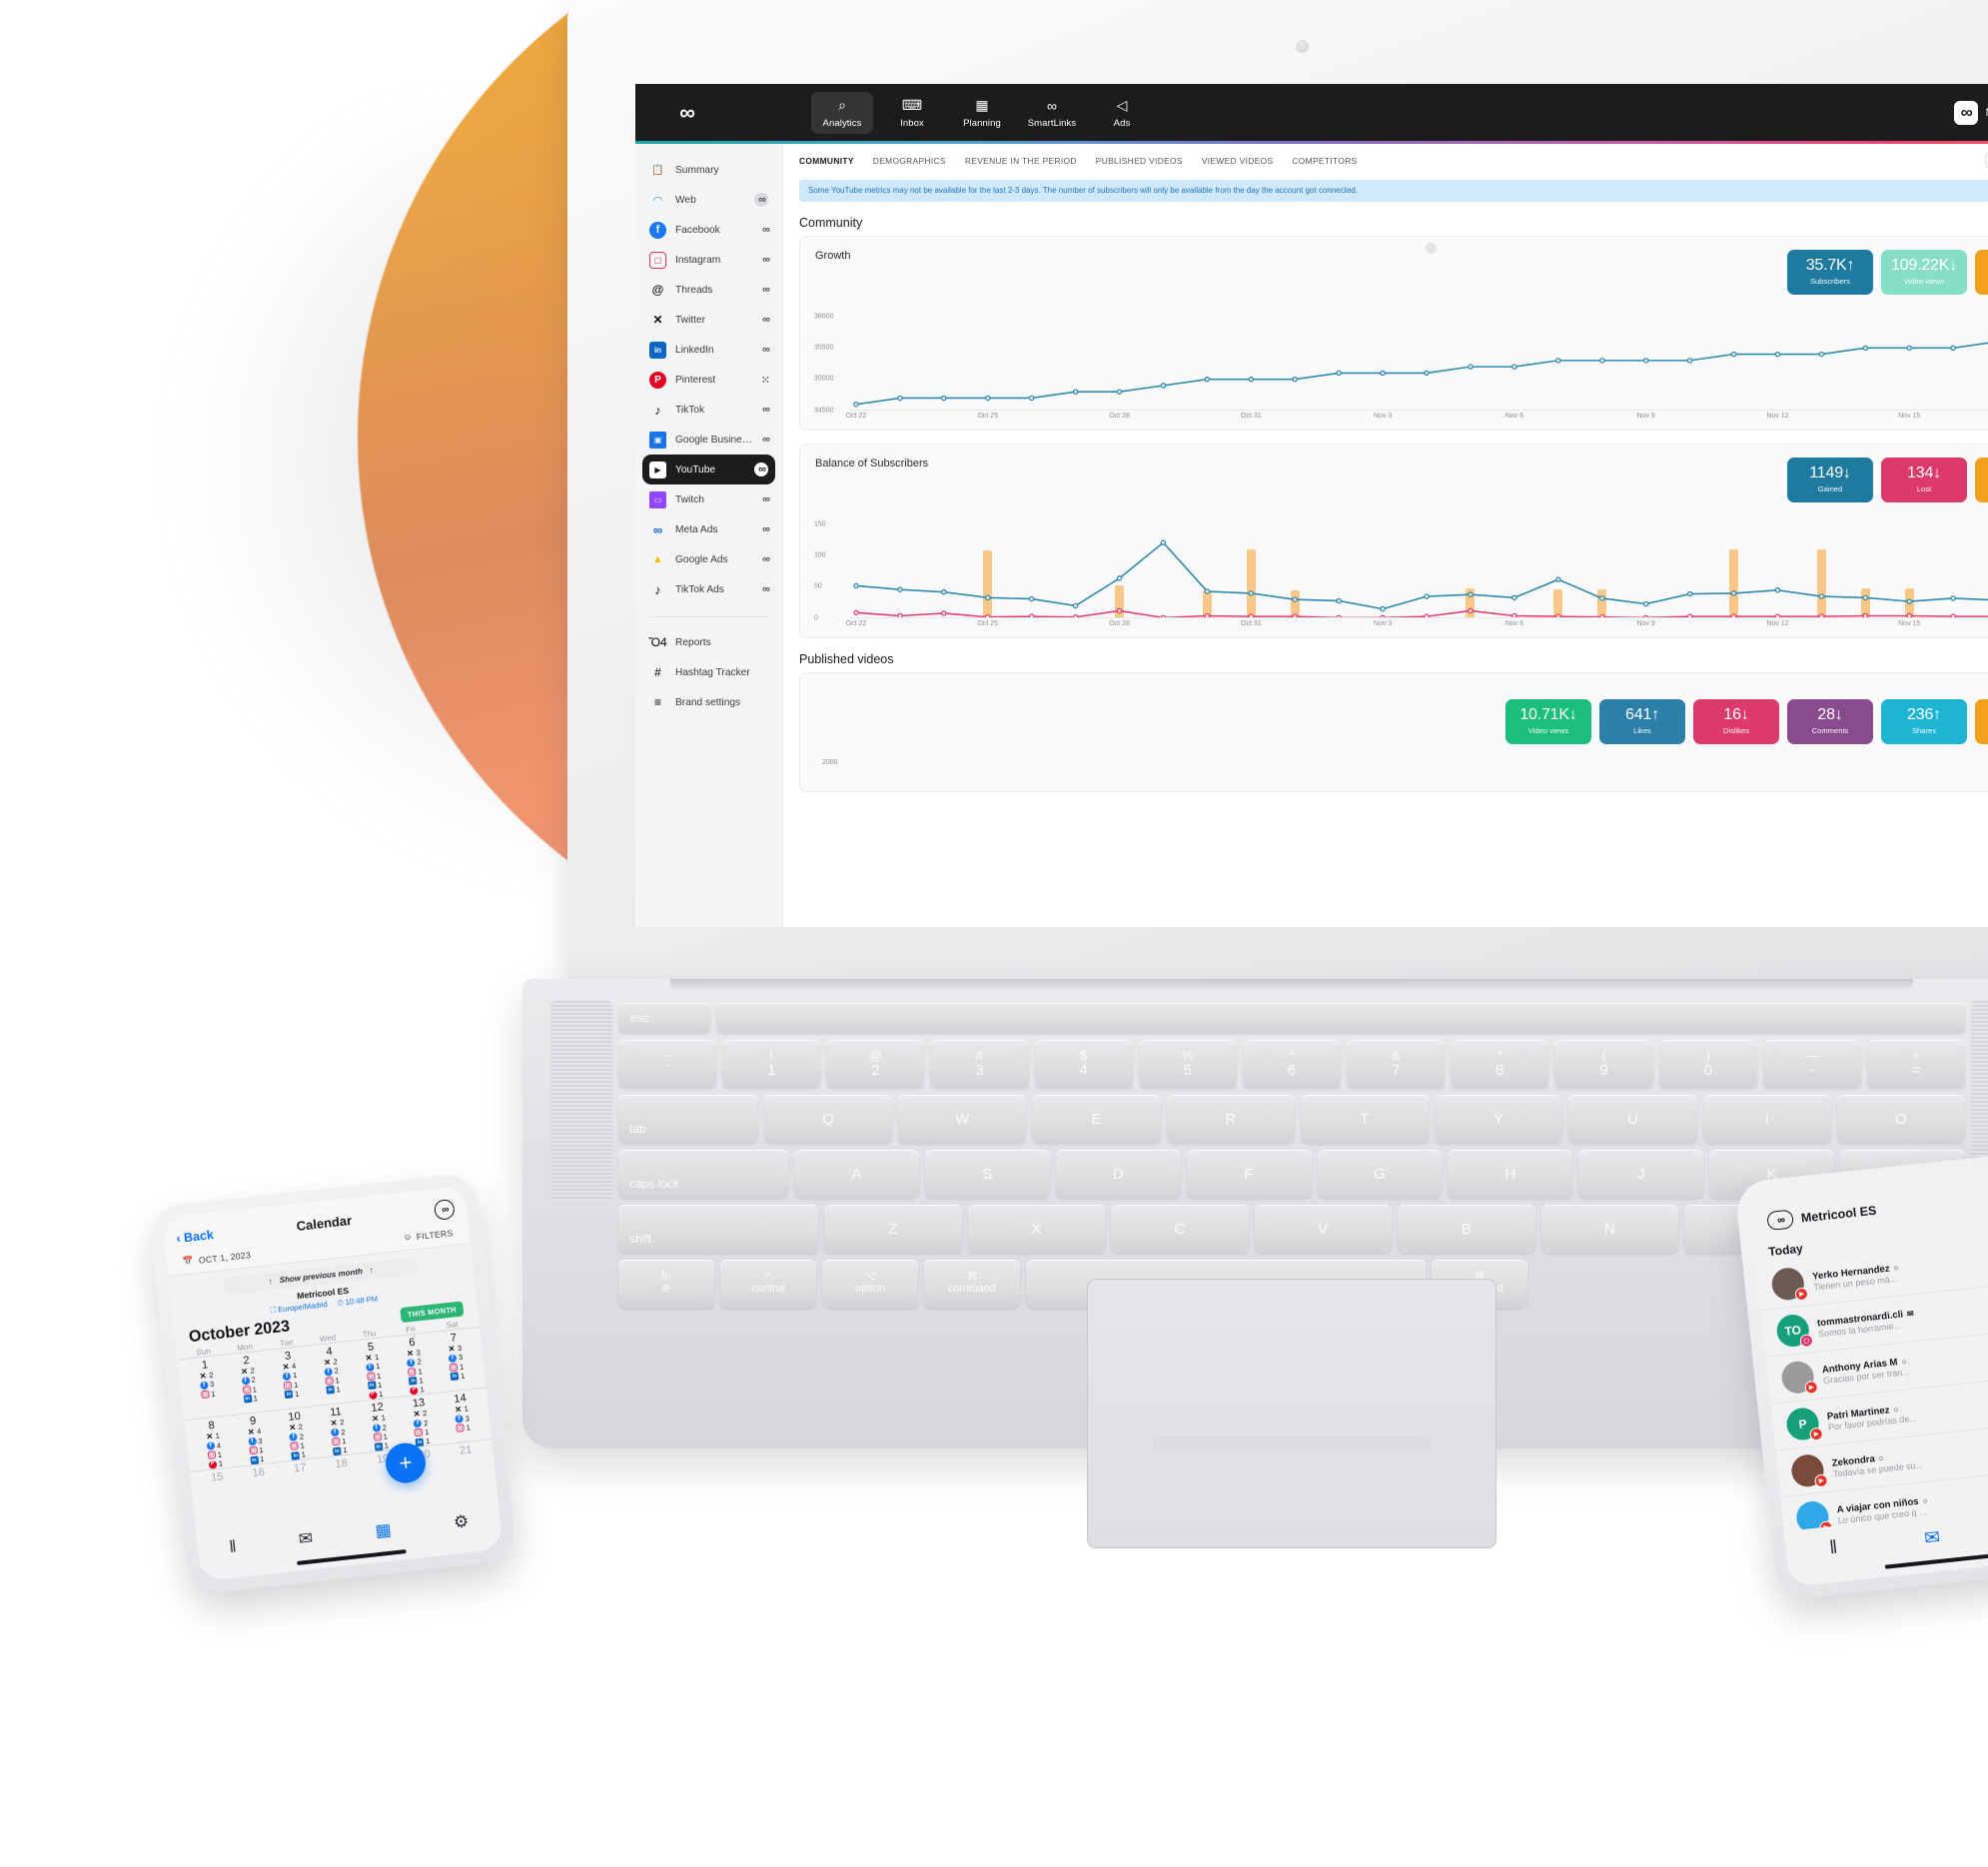 Image resolution: width=1988 pixels, height=1867 pixels. I want to click on calendar-day-cell: 7 ✕ 3 f 3 ▢ 1 in 1, so click(456, 1360).